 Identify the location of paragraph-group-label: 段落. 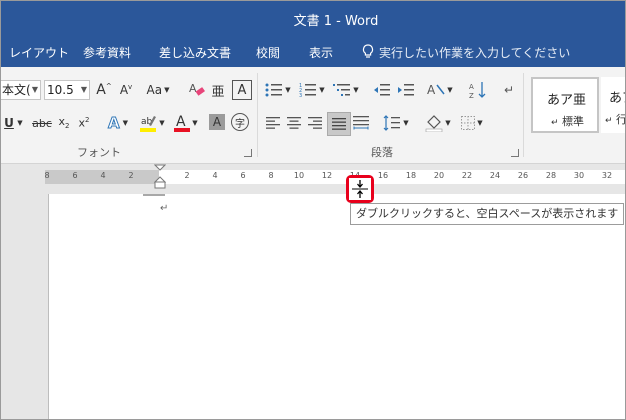
(382, 152).